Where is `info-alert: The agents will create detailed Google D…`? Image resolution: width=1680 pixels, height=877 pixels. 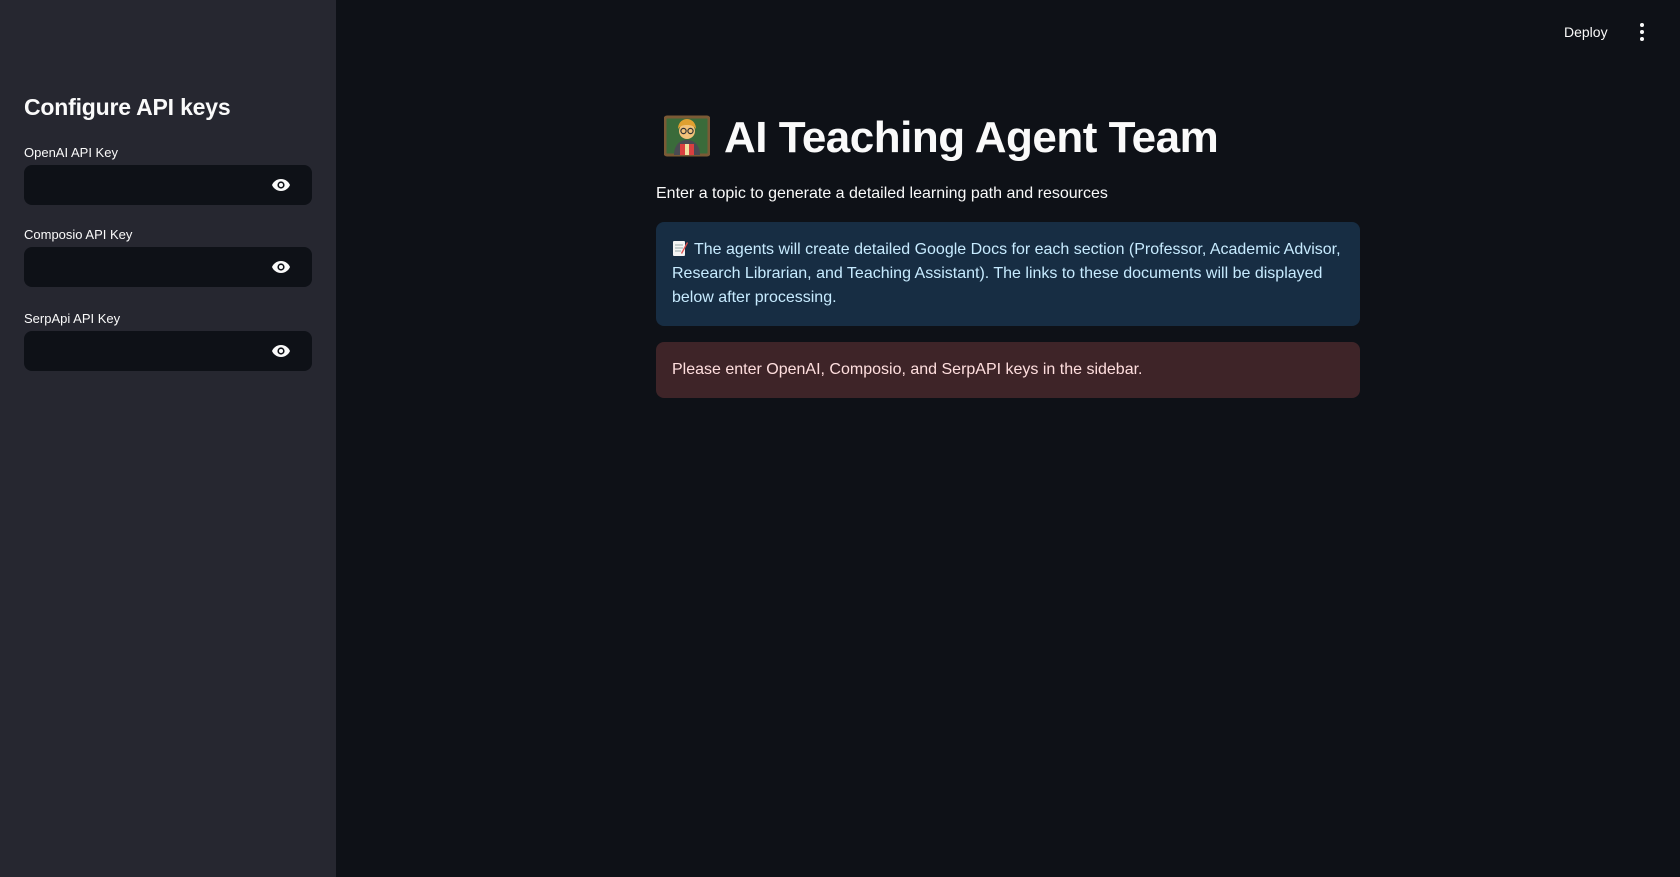 info-alert: The agents will create detailed Google D… is located at coordinates (1008, 274).